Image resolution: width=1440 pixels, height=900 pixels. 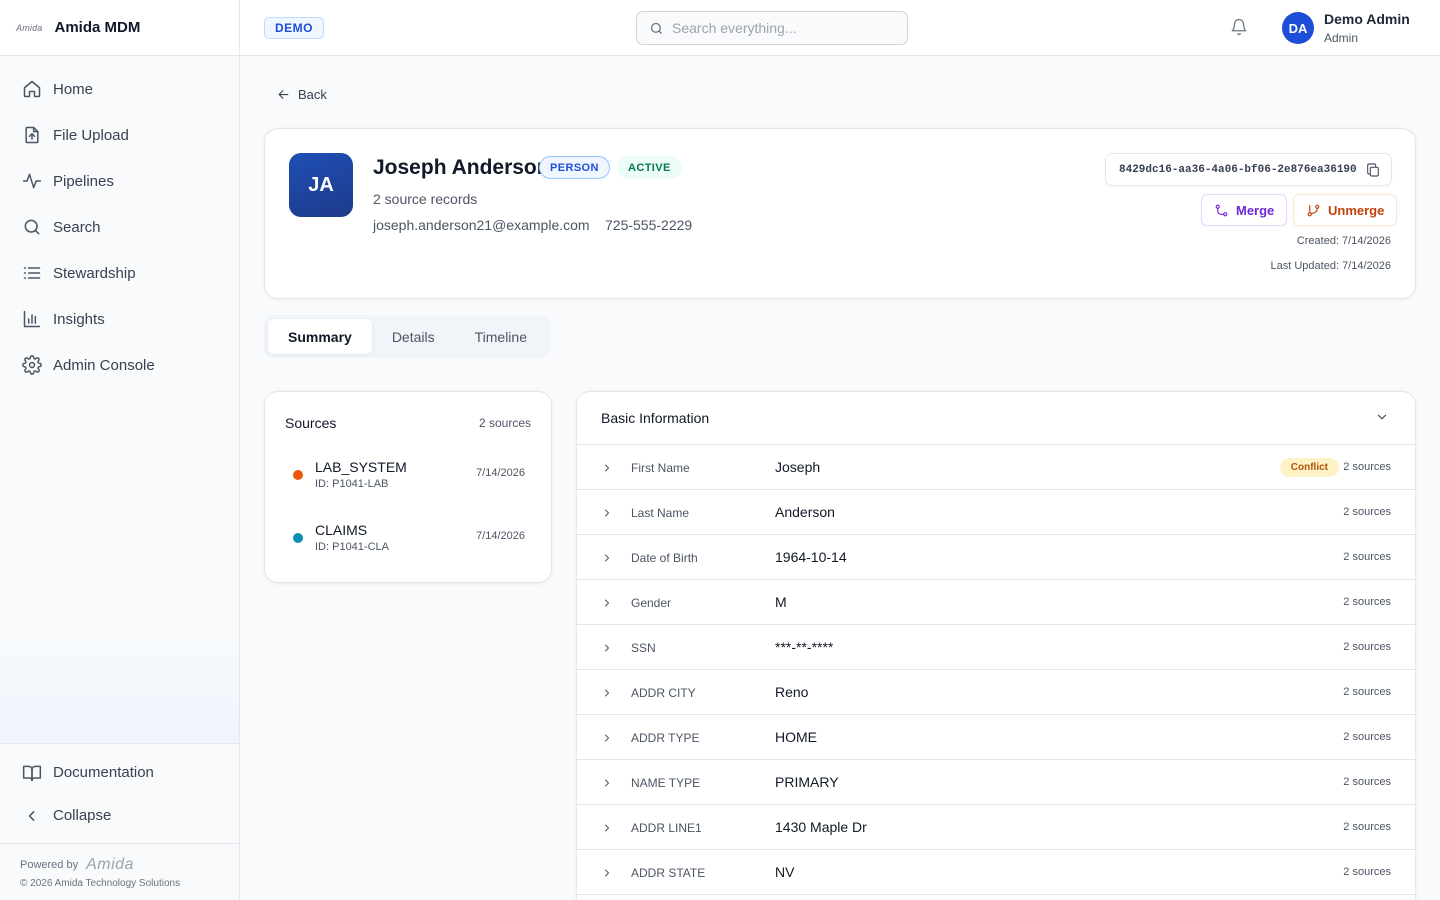 What do you see at coordinates (77, 227) in the screenshot?
I see `sidebar-item-label: Search` at bounding box center [77, 227].